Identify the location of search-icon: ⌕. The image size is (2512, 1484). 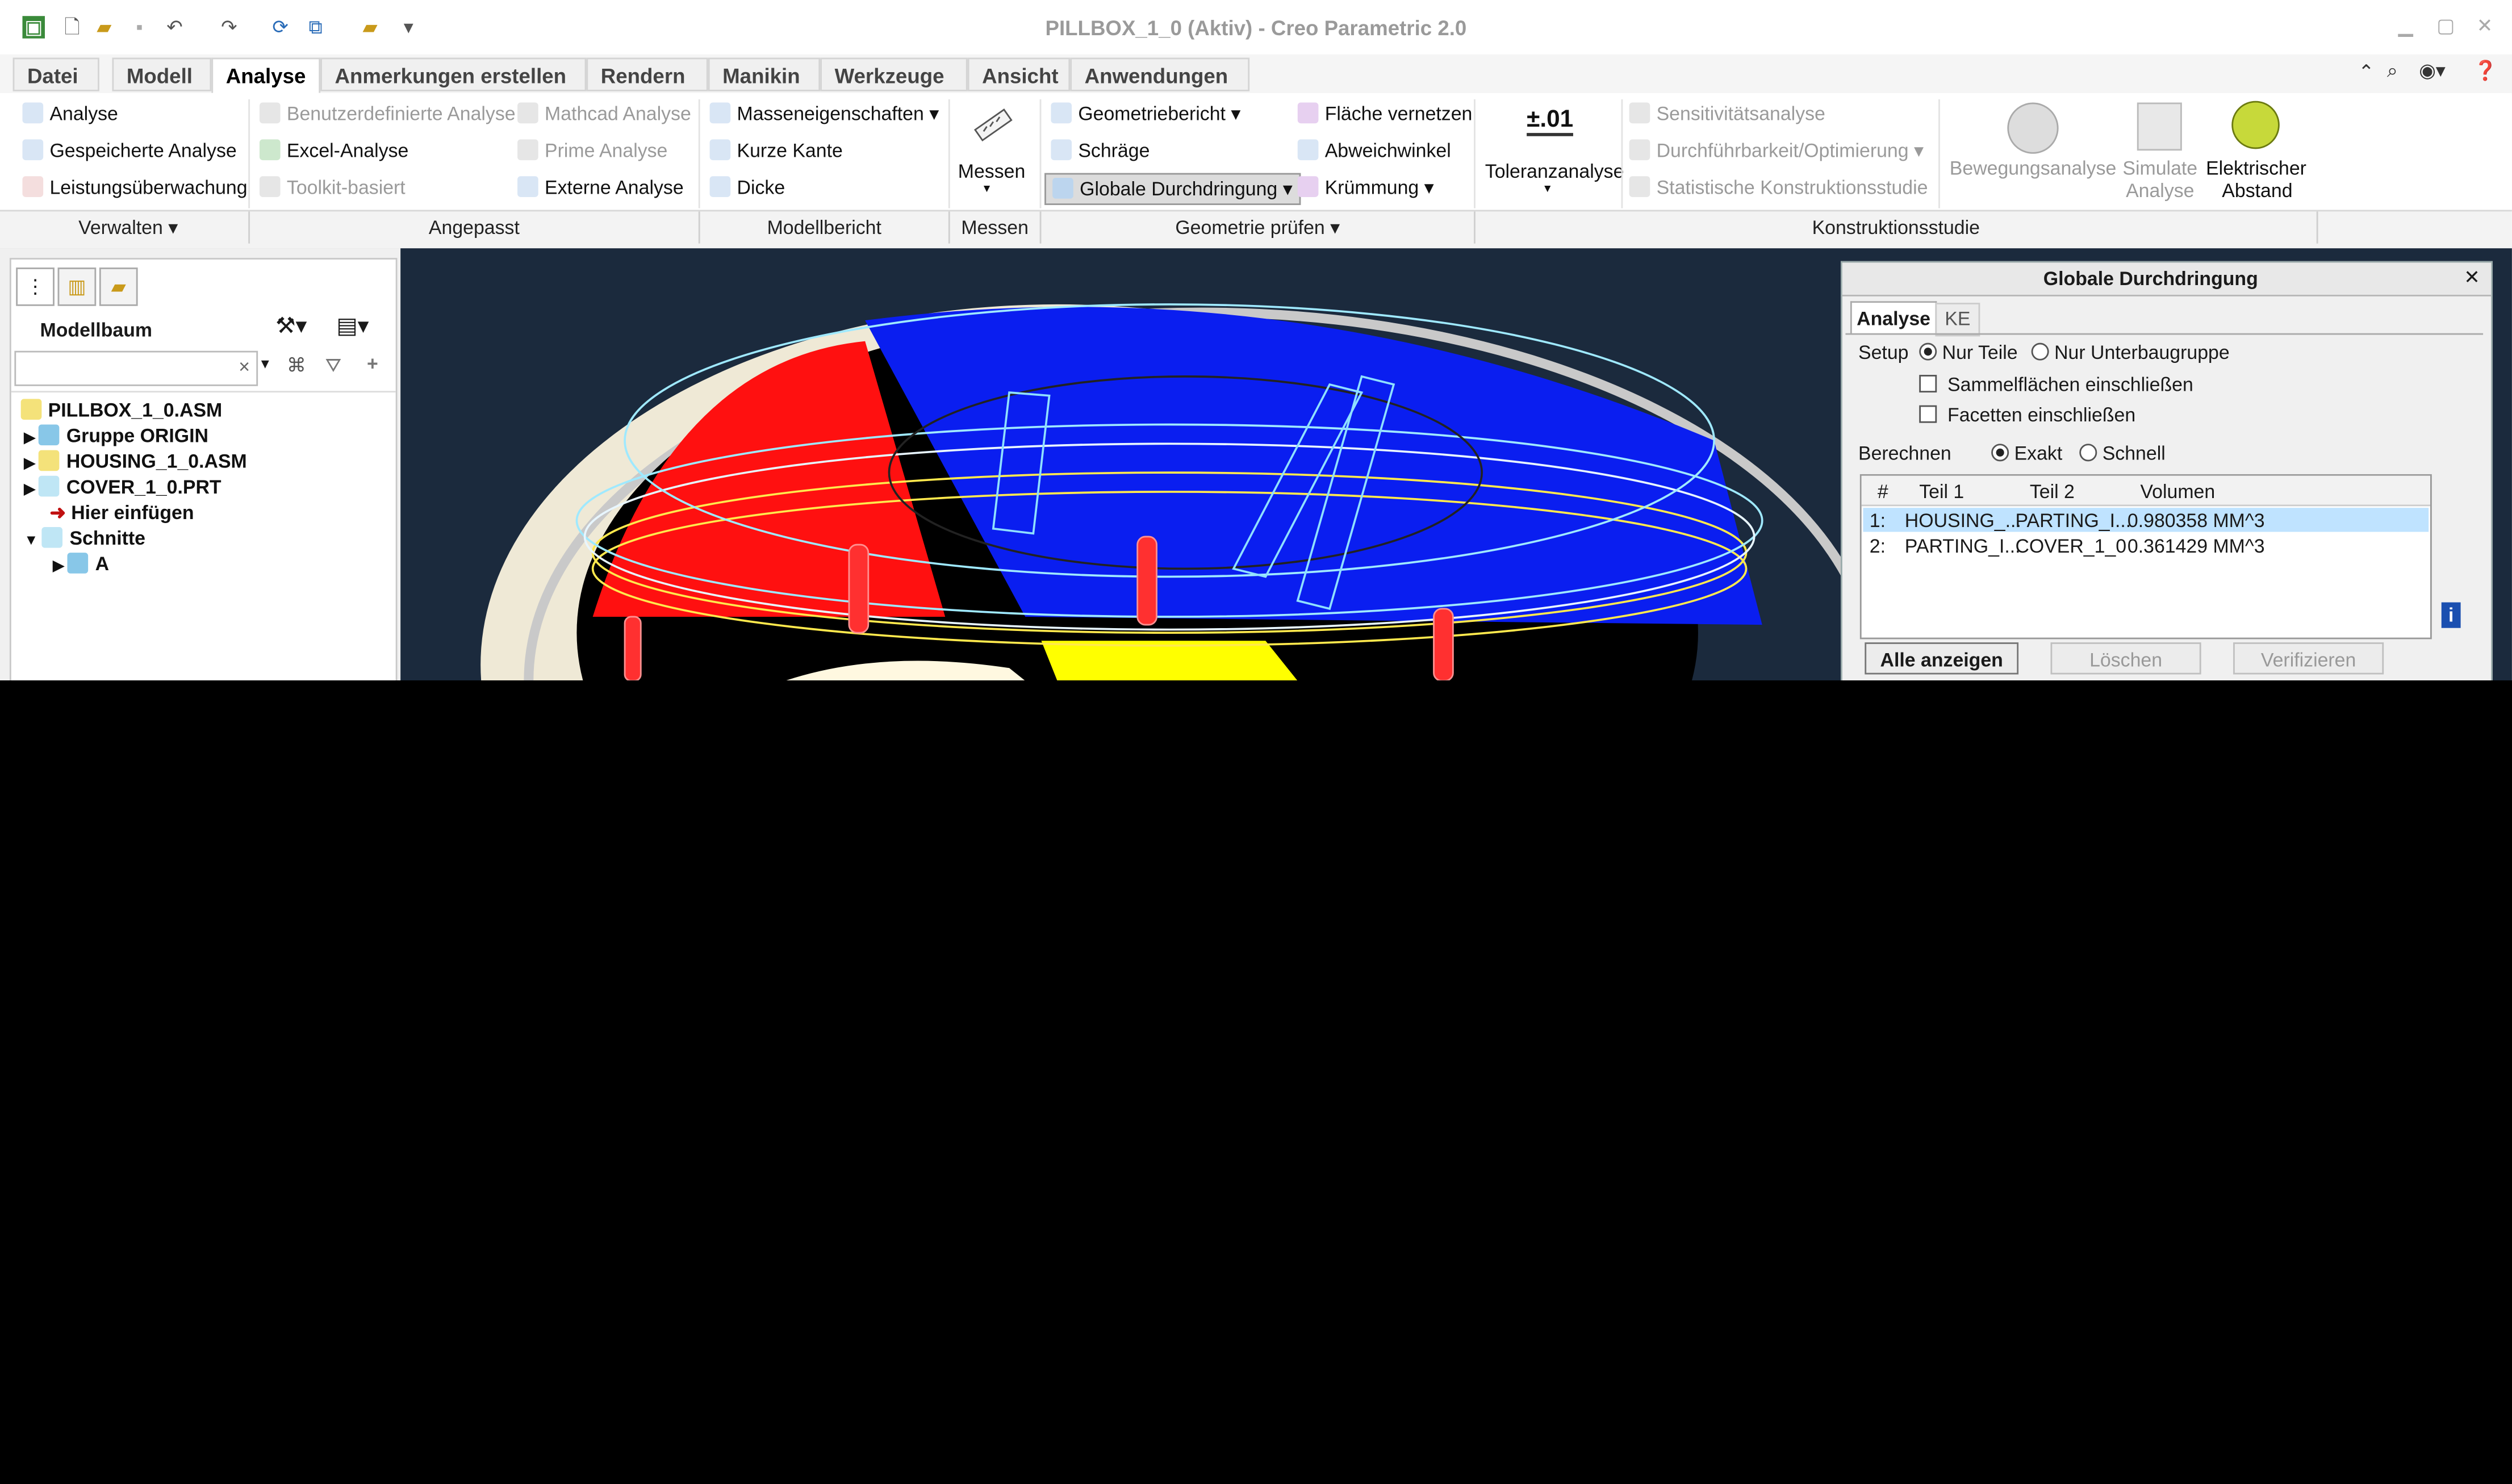
(2392, 71).